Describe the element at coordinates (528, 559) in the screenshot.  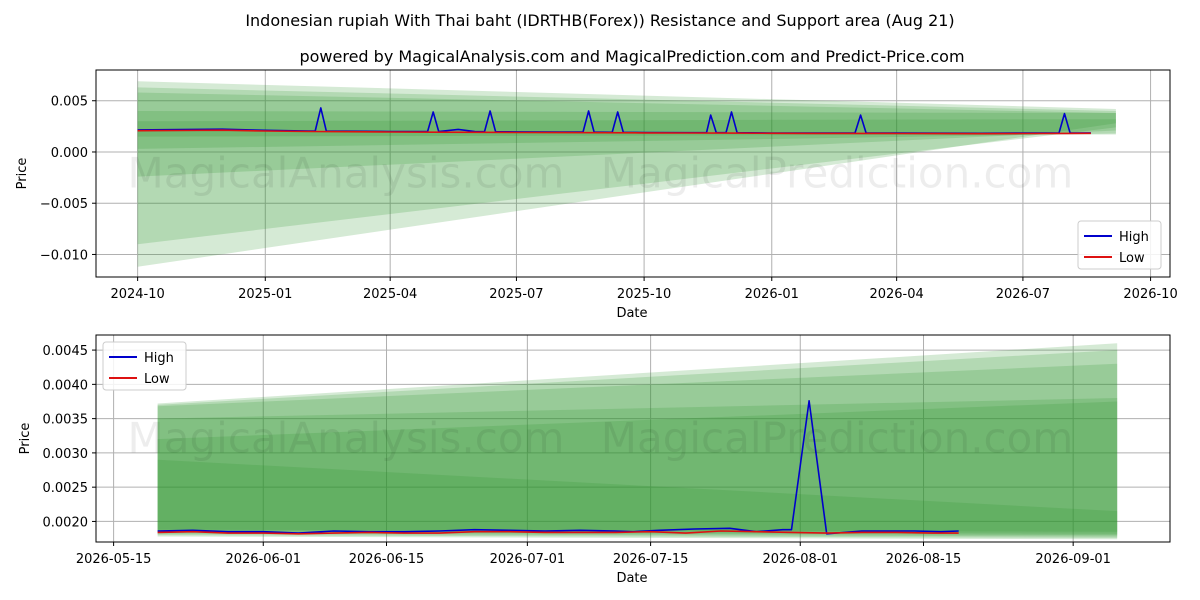
I see `x-tick-label: 2026-07-01` at that location.